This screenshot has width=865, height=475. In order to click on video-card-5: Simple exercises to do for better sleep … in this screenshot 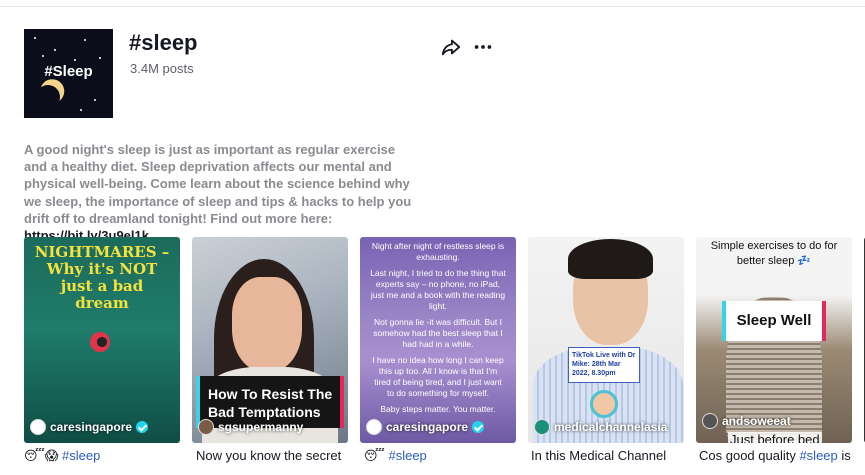, I will do `click(774, 340)`.